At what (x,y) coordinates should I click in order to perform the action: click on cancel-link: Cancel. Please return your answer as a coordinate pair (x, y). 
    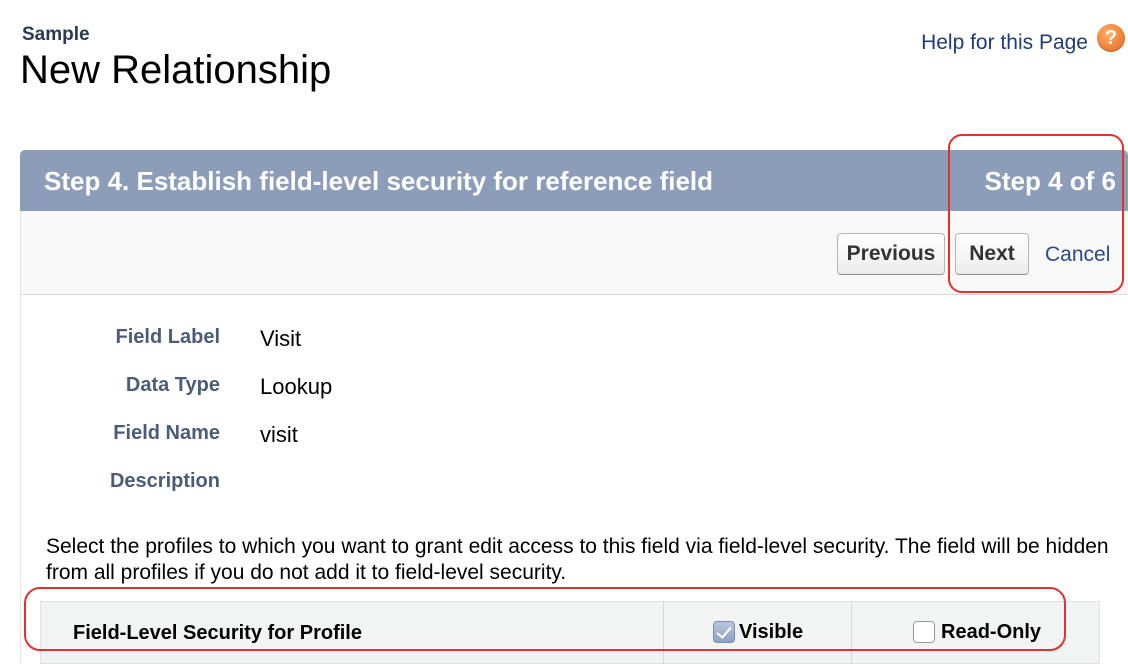
    Looking at the image, I should click on (1077, 255).